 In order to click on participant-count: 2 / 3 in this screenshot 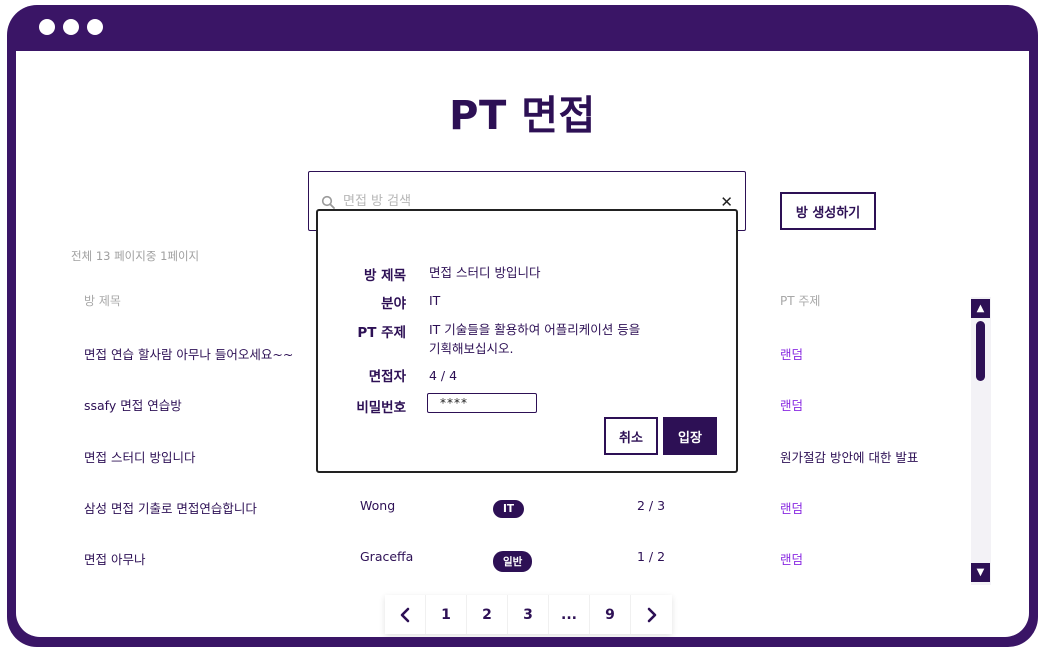, I will do `click(651, 505)`.